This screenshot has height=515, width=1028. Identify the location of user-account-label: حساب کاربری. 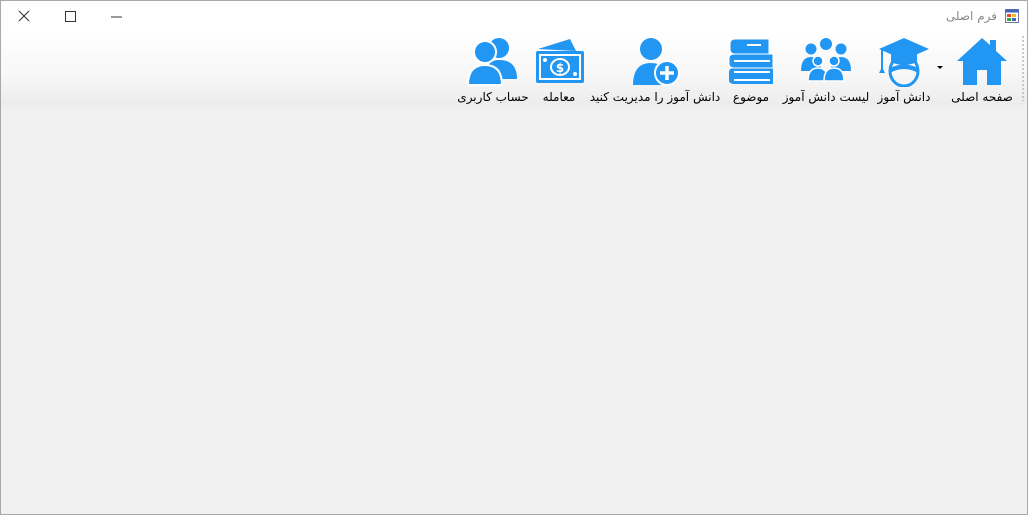
(493, 97).